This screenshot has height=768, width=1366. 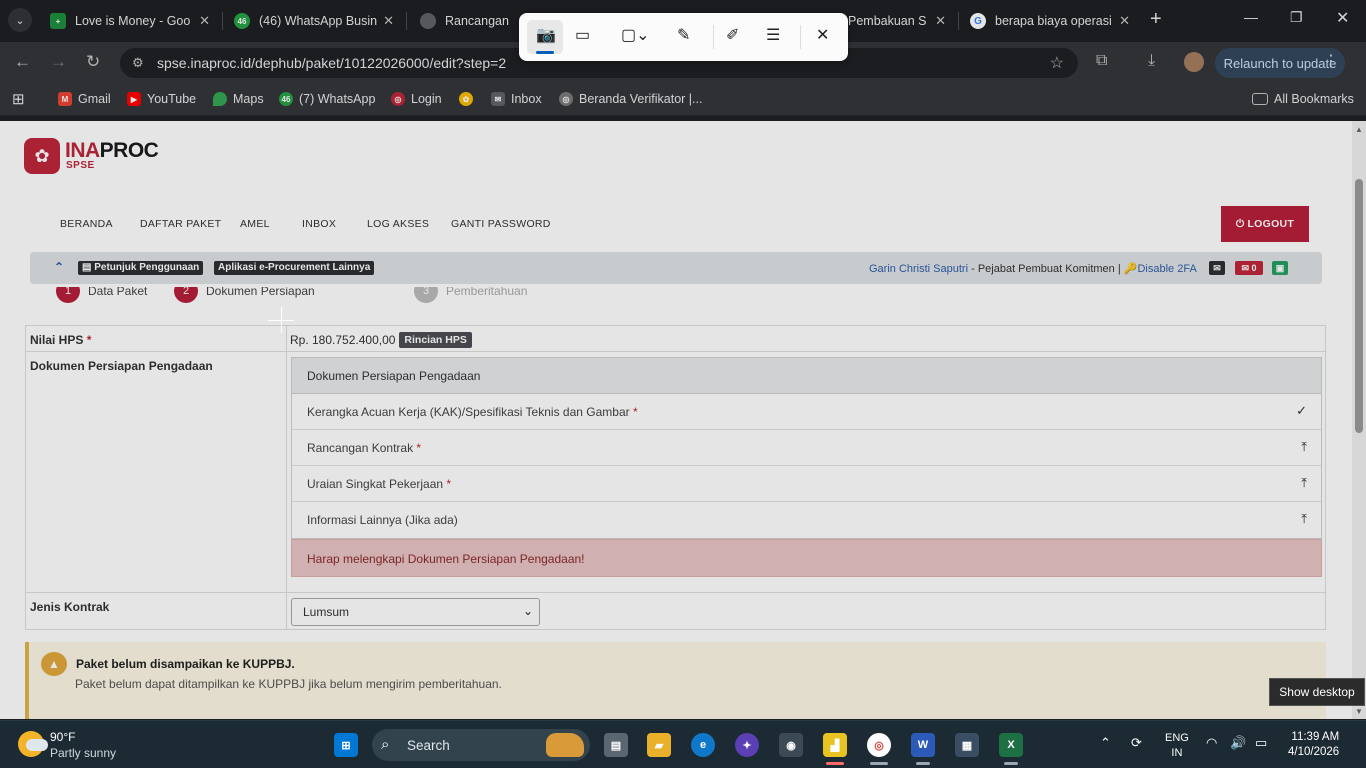 What do you see at coordinates (22, 62) in the screenshot?
I see `back-icon: ←` at bounding box center [22, 62].